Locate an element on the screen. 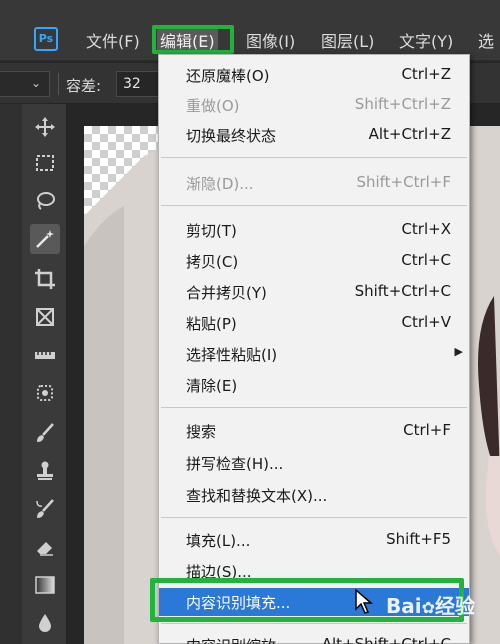  menu-layer: 图层(L) is located at coordinates (347, 40).